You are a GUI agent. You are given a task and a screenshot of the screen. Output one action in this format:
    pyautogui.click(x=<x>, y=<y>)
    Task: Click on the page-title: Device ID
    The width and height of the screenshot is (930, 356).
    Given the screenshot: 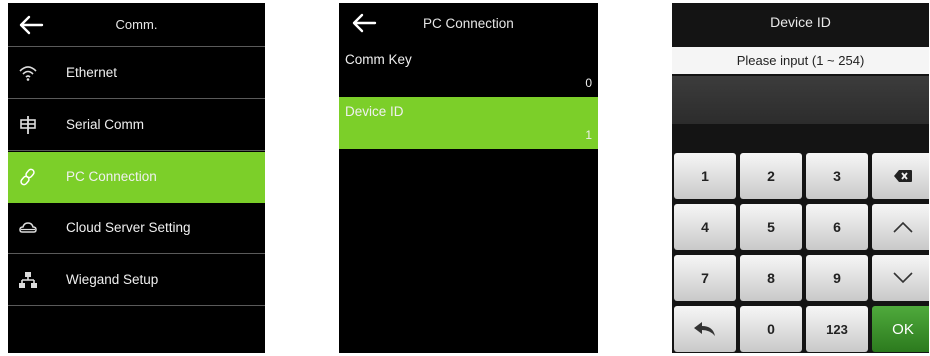 What is the action you would take?
    pyautogui.click(x=800, y=22)
    